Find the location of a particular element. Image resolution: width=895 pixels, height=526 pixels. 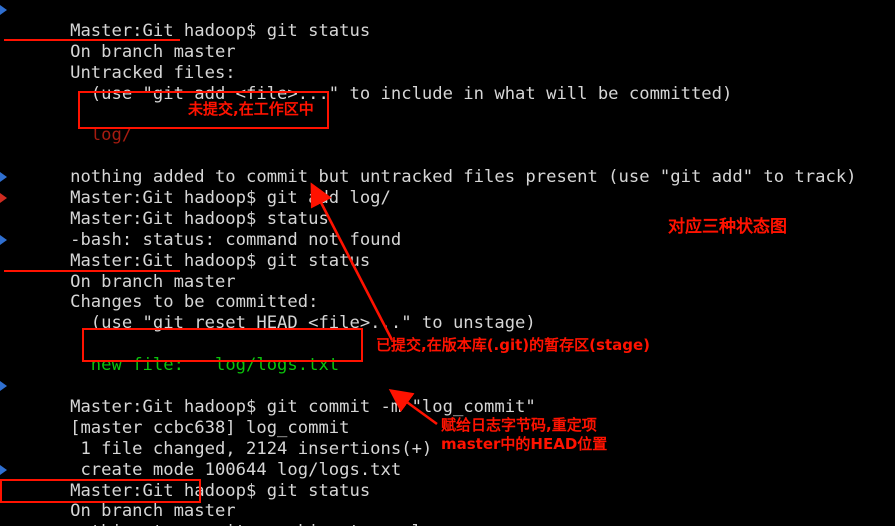

terminal-line: nothing to commit, working tree clean is located at coordinates (447, 513).